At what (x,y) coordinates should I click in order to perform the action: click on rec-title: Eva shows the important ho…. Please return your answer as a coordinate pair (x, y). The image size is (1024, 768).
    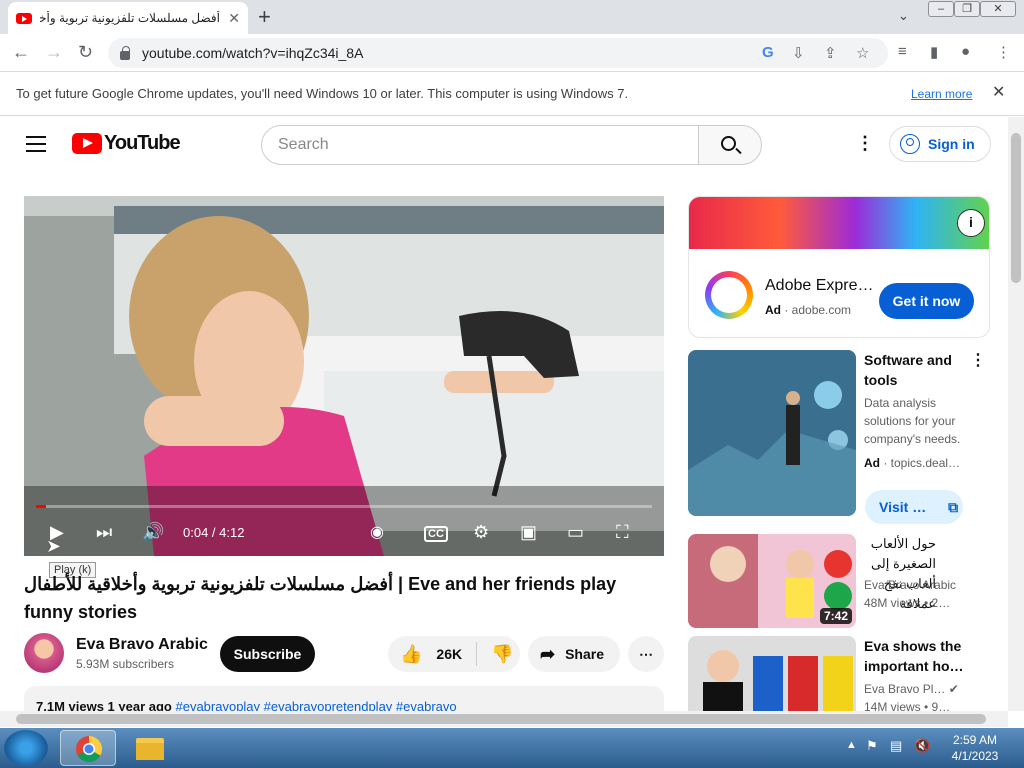
    Looking at the image, I should click on (919, 656).